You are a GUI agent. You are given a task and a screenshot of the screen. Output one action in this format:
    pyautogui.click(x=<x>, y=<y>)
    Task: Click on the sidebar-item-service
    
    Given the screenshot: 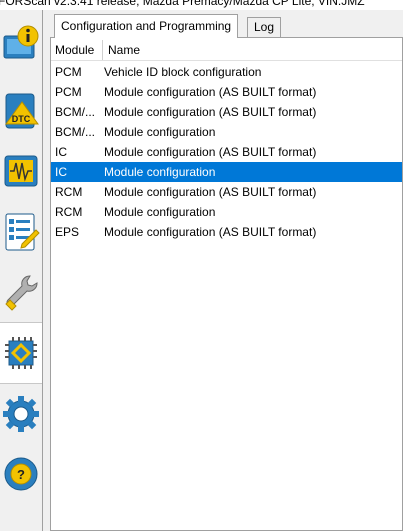 What is the action you would take?
    pyautogui.click(x=21, y=292)
    